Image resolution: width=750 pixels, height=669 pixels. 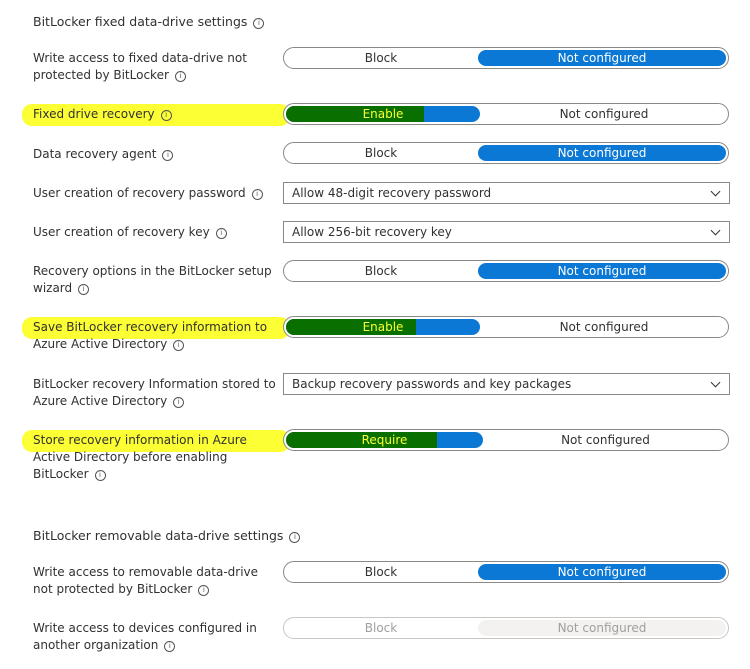 What do you see at coordinates (167, 535) in the screenshot?
I see `removable-section-title: BitLocker removable data-drive settings i` at bounding box center [167, 535].